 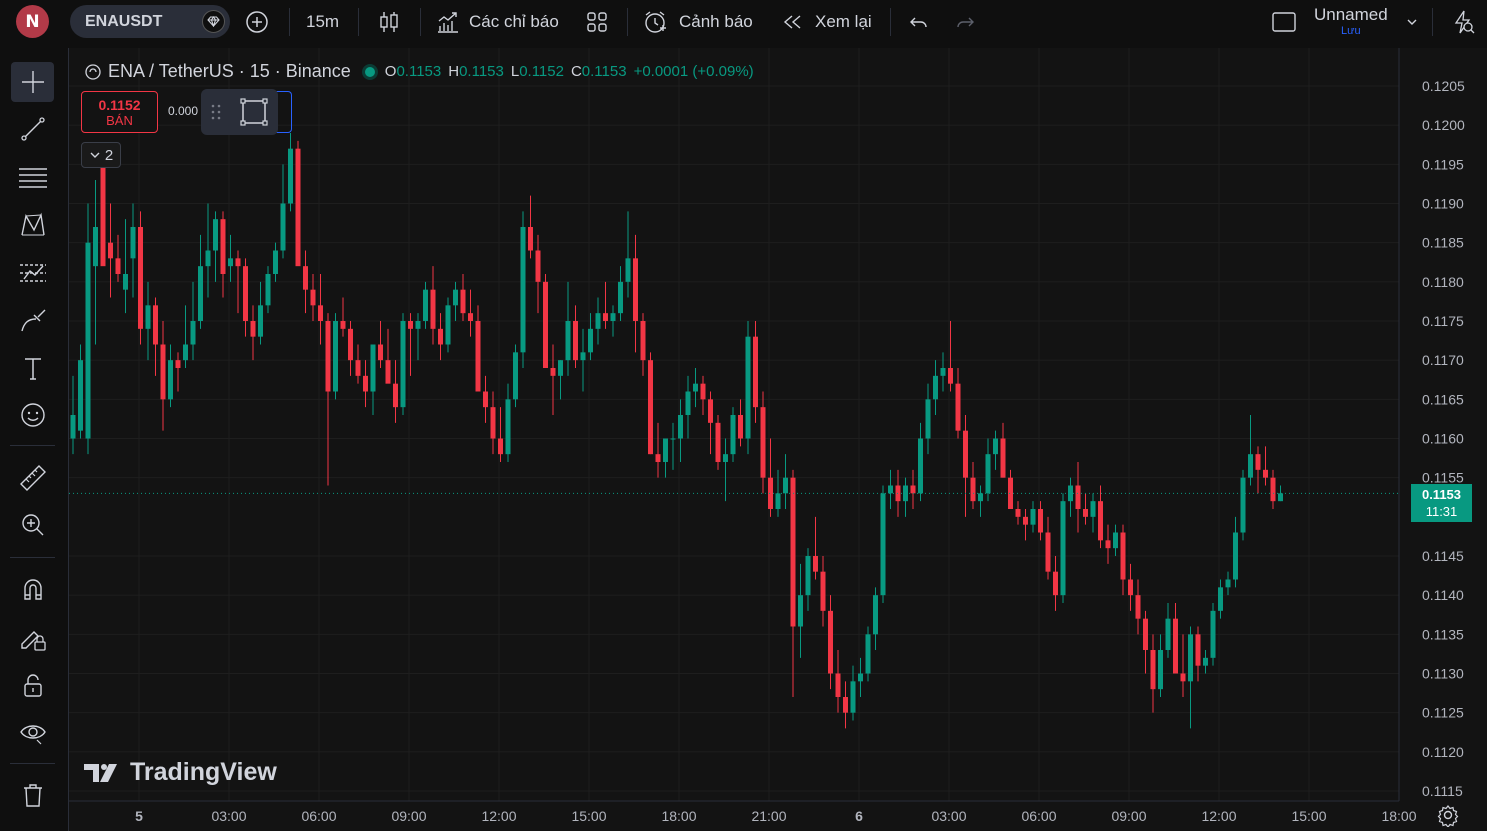 I want to click on price-tick-label: 0.1195, so click(x=1443, y=164).